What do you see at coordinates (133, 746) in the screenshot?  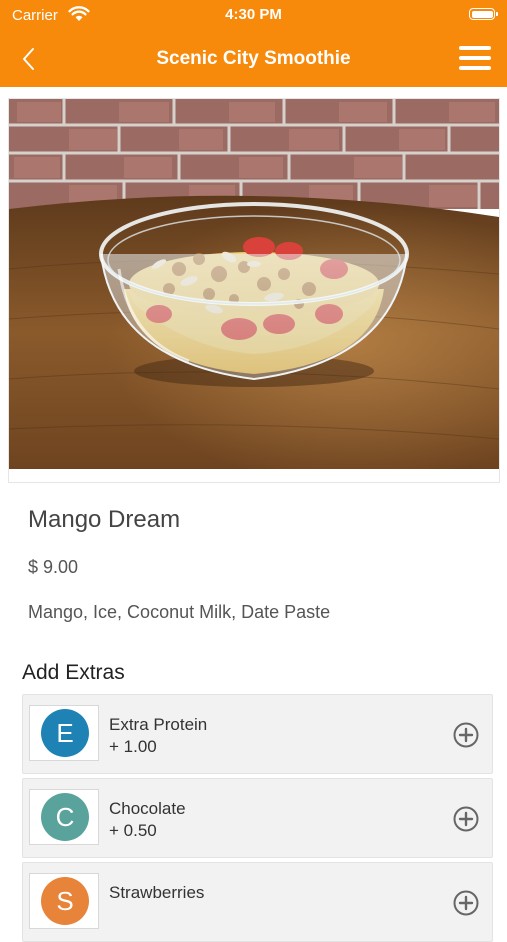 I see `extra-price: + 1.00` at bounding box center [133, 746].